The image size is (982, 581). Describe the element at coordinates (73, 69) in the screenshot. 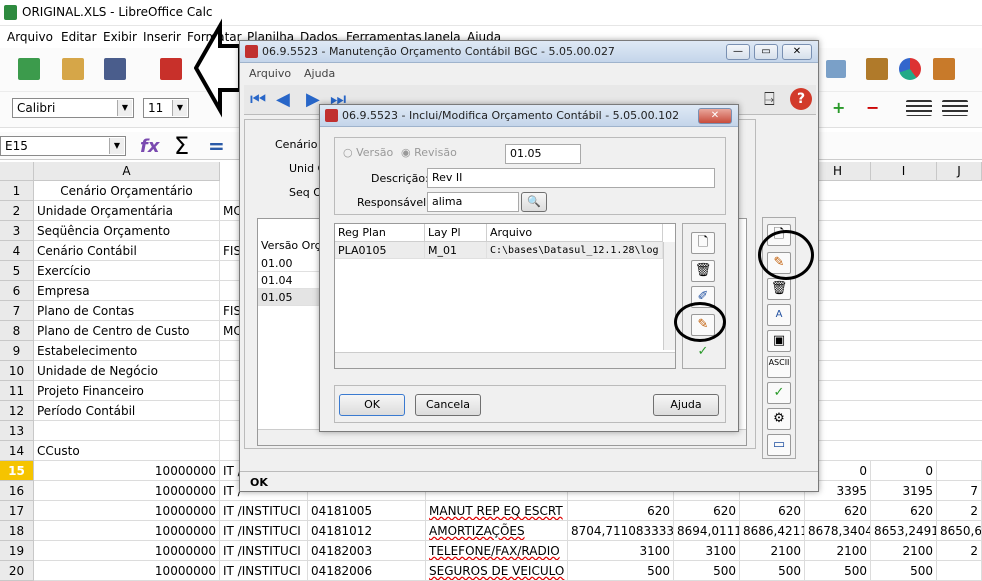

I see `open-folder-icon` at that location.